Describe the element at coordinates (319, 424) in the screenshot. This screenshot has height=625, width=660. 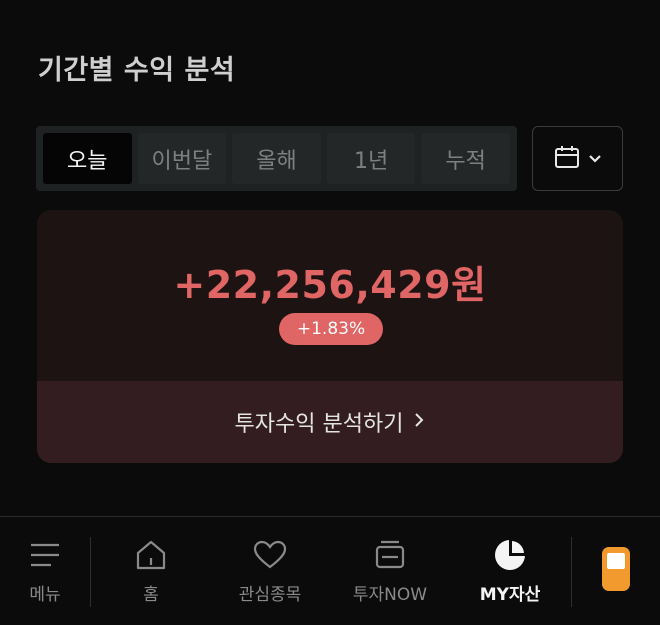
I see `profit-analysis-label: 투자수익 분석하기` at that location.